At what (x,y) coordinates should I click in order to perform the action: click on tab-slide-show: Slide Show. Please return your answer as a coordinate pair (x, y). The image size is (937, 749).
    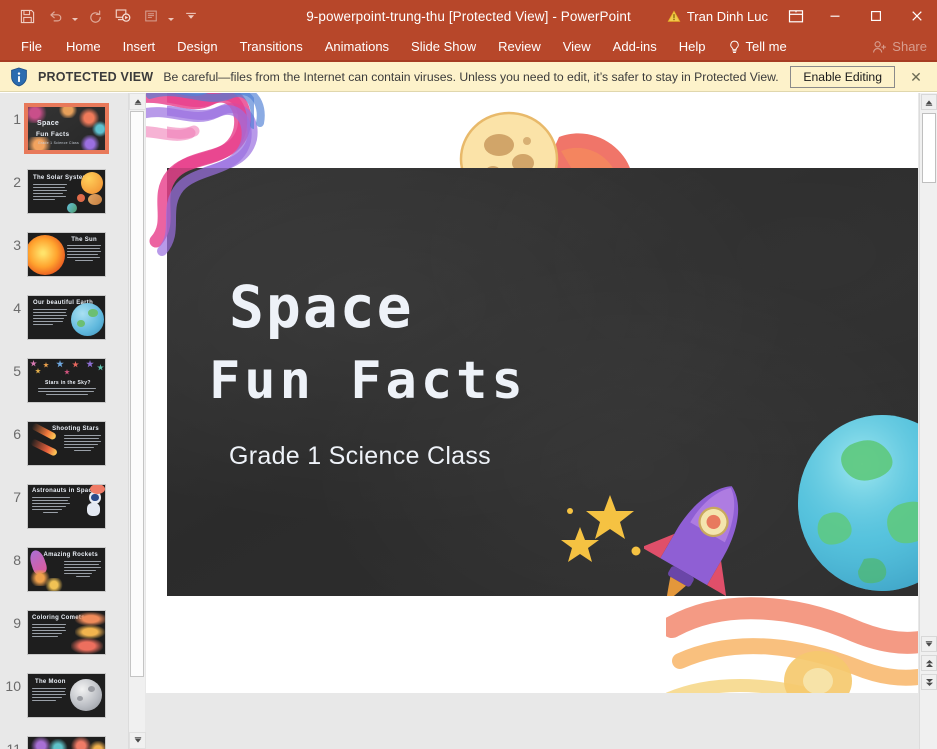
    Looking at the image, I should click on (443, 46).